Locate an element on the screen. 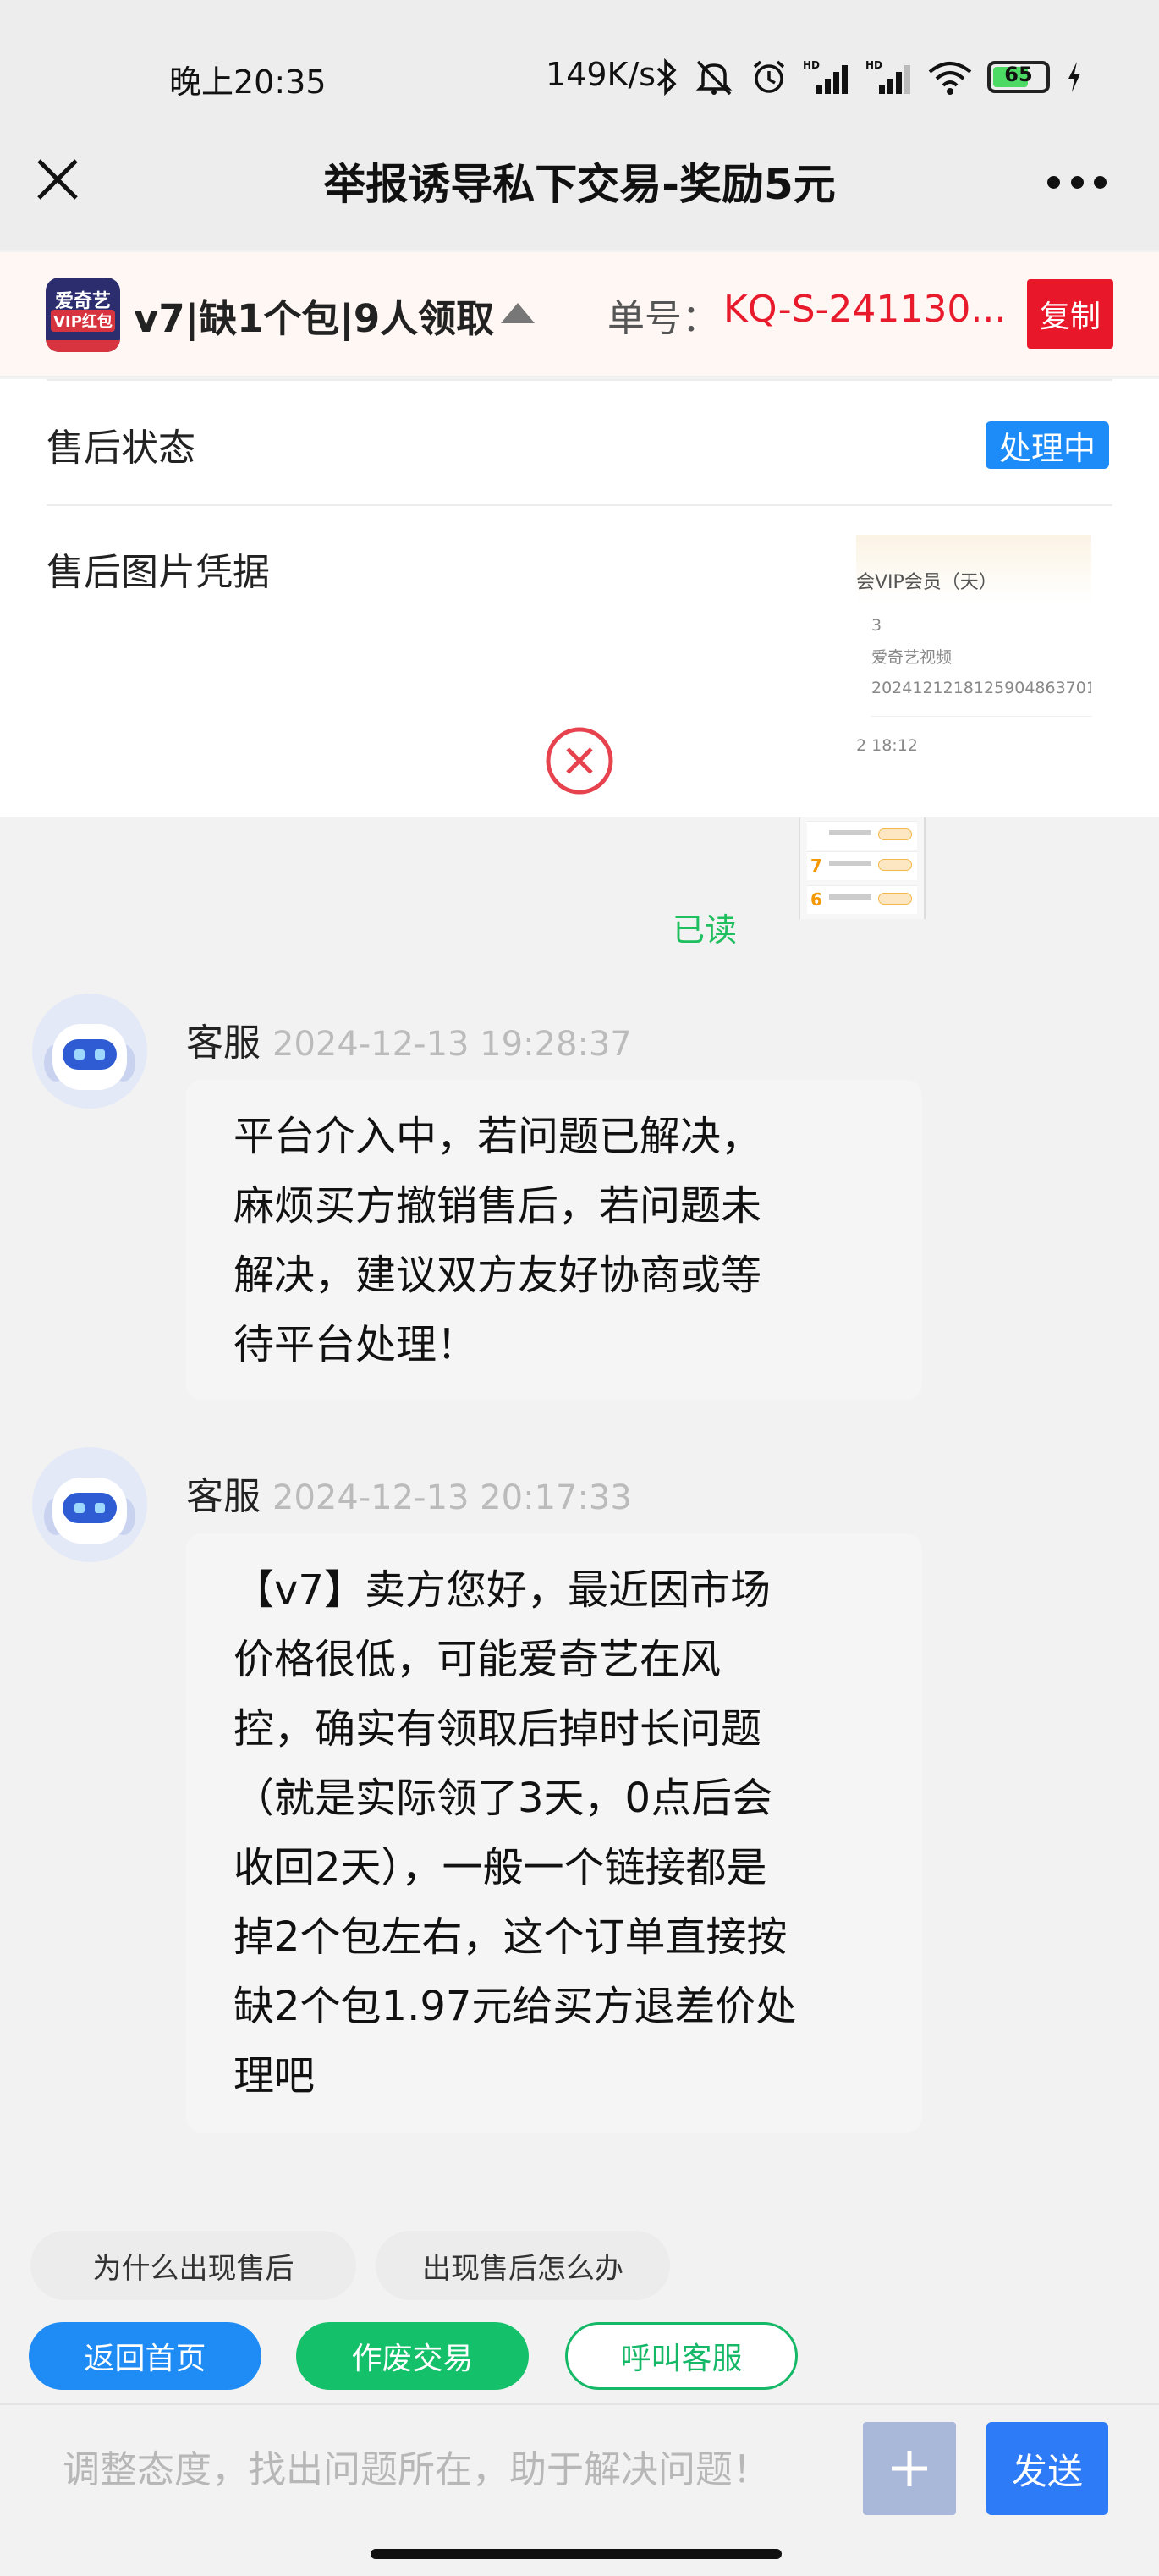 This screenshot has height=2576, width=1159. status-badge: 处理中 is located at coordinates (1048, 445).